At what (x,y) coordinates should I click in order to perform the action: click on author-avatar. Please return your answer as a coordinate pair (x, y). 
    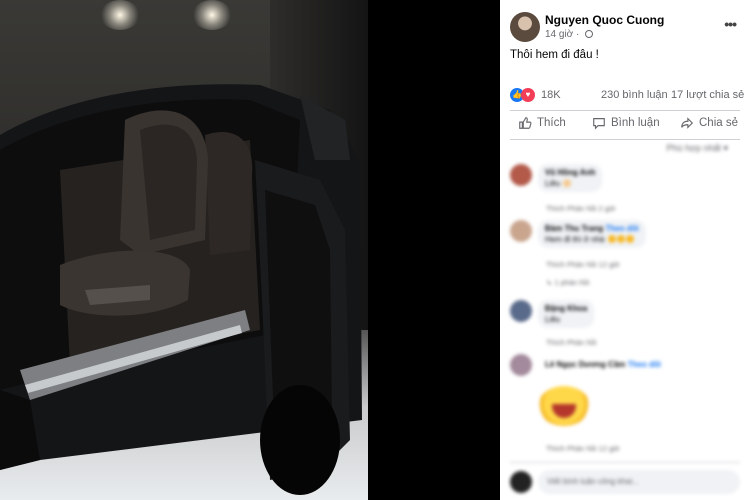
    Looking at the image, I should click on (525, 27).